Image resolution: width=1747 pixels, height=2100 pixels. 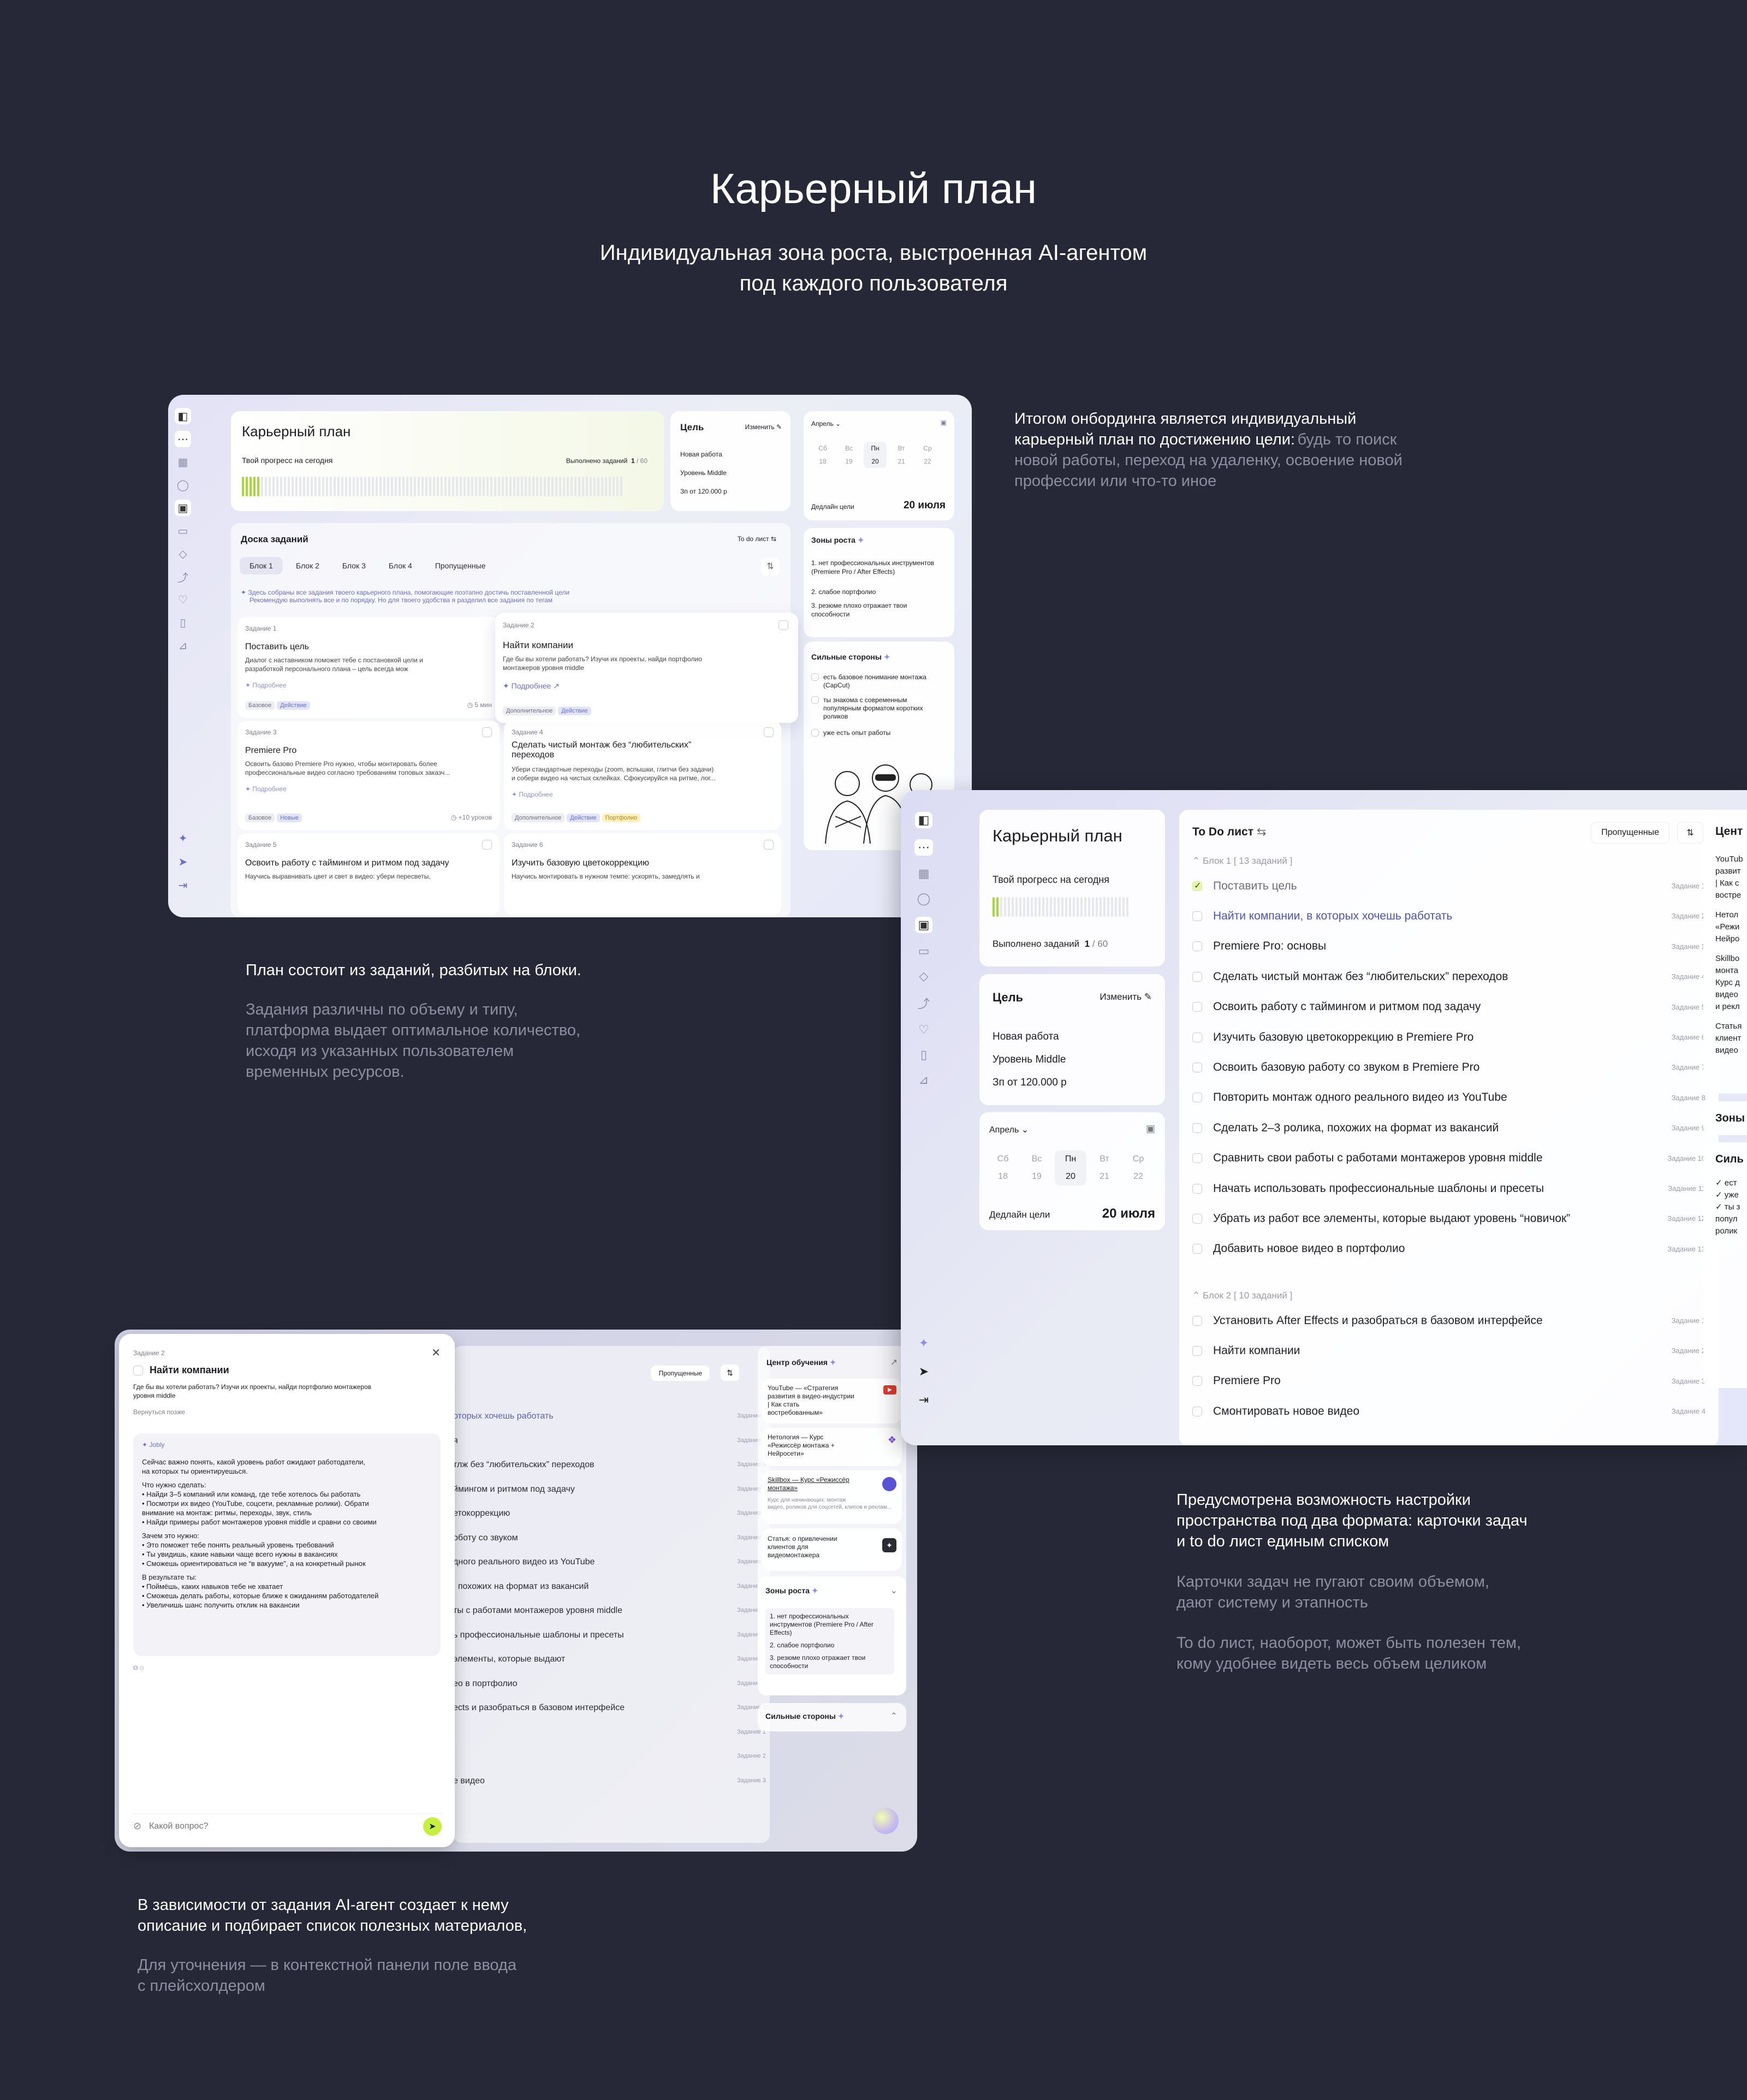 What do you see at coordinates (924, 1343) in the screenshot?
I see `ai-sparkle-icon: ✦` at bounding box center [924, 1343].